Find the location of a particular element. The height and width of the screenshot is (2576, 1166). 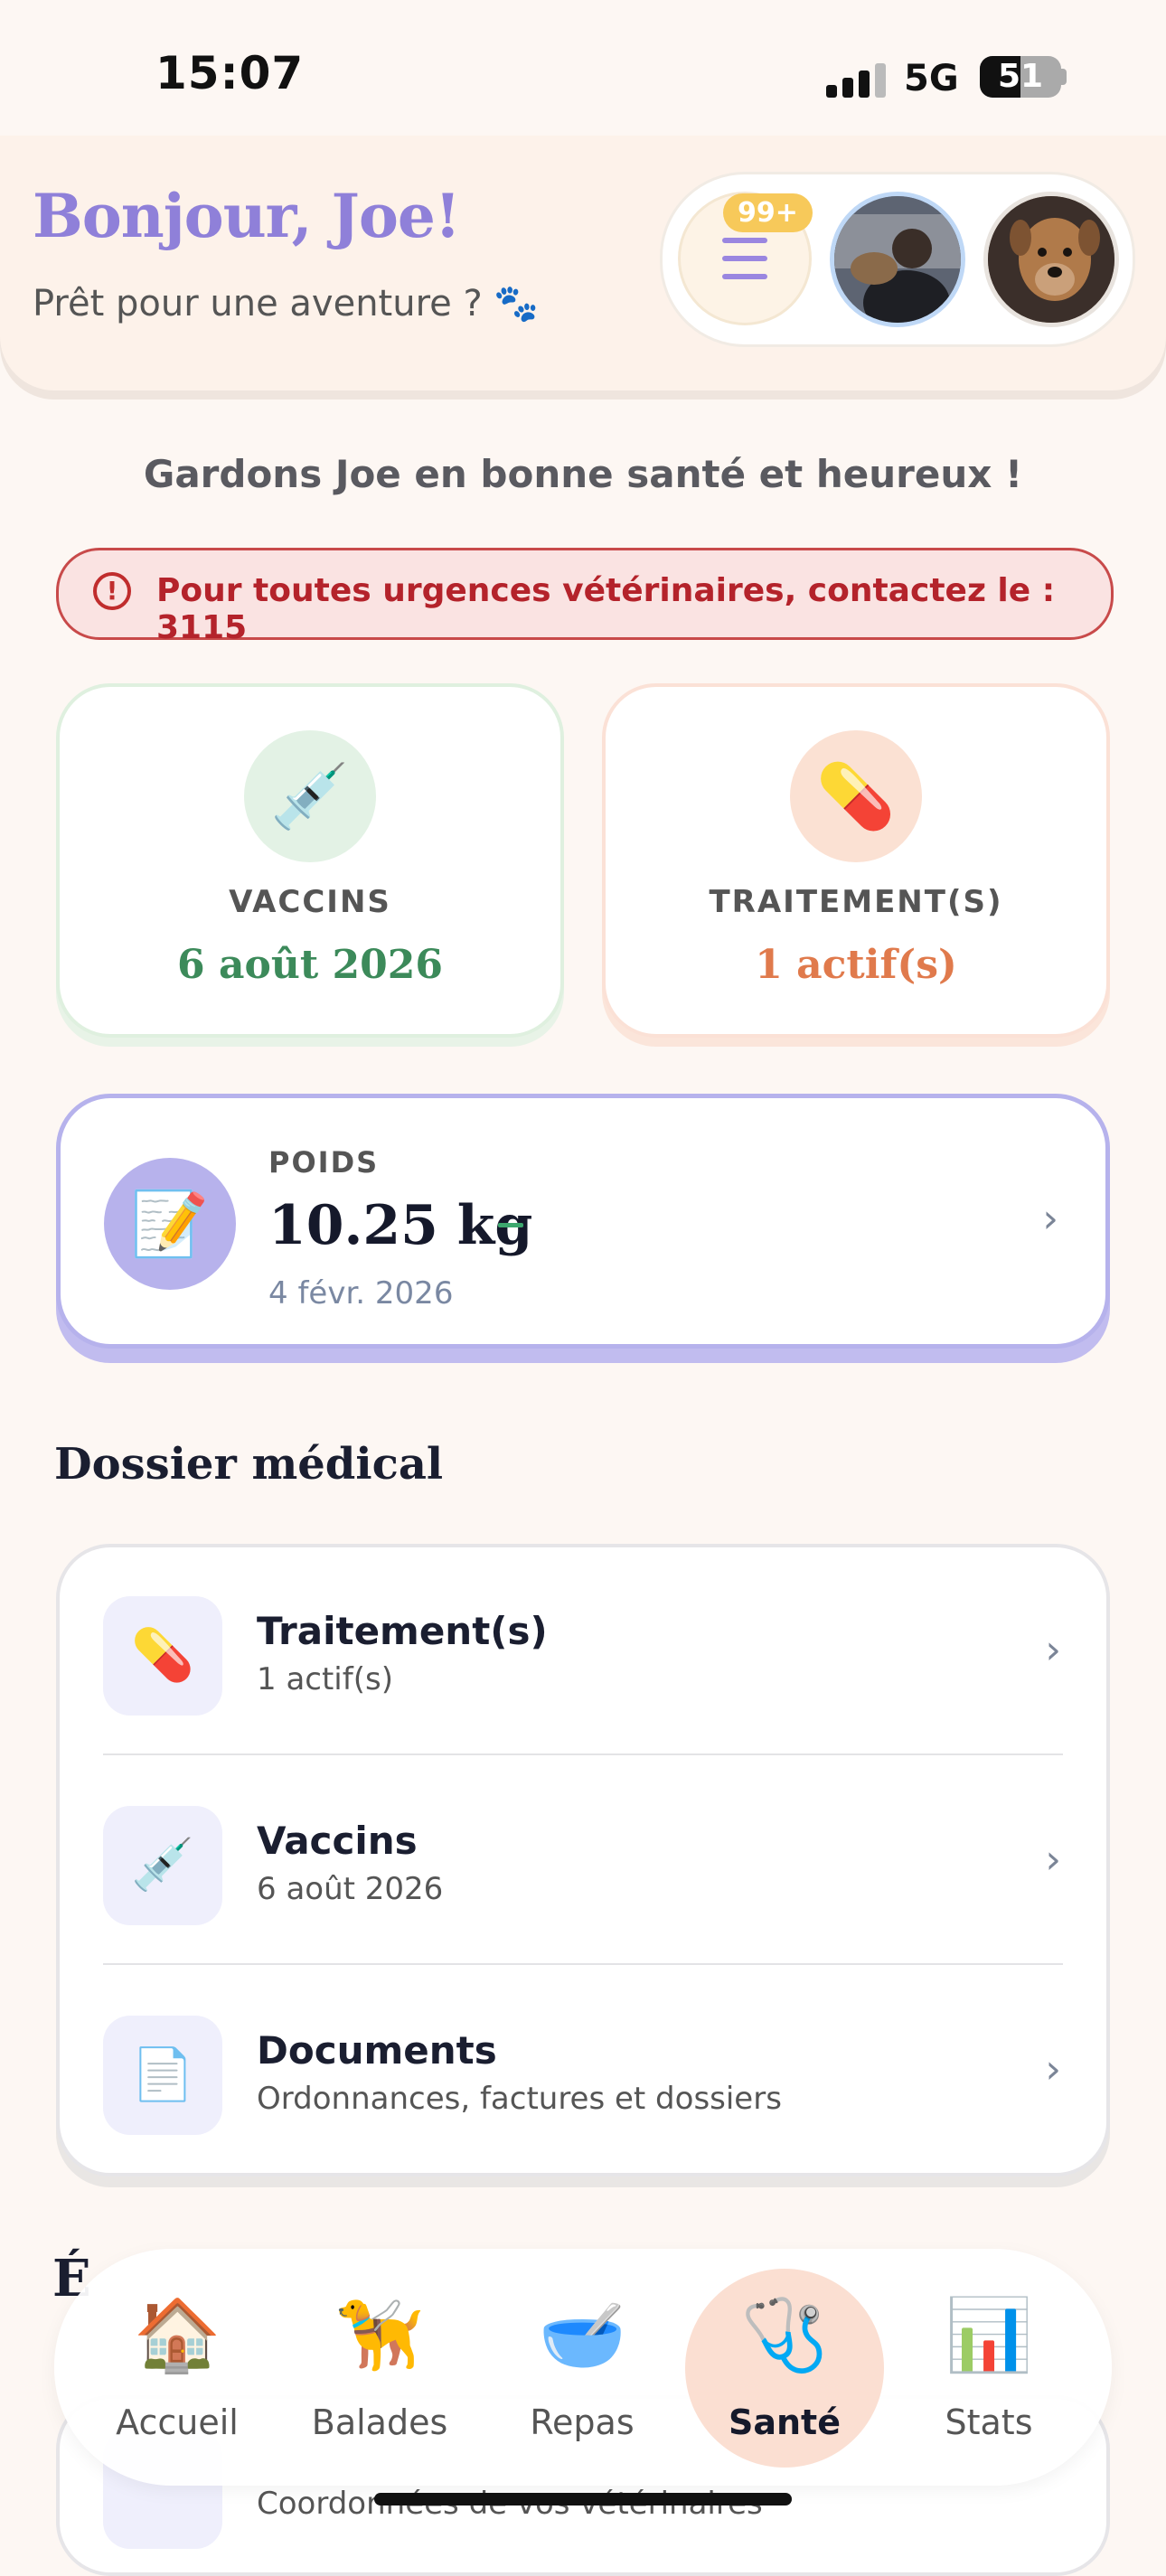

signal-icon is located at coordinates (856, 80).